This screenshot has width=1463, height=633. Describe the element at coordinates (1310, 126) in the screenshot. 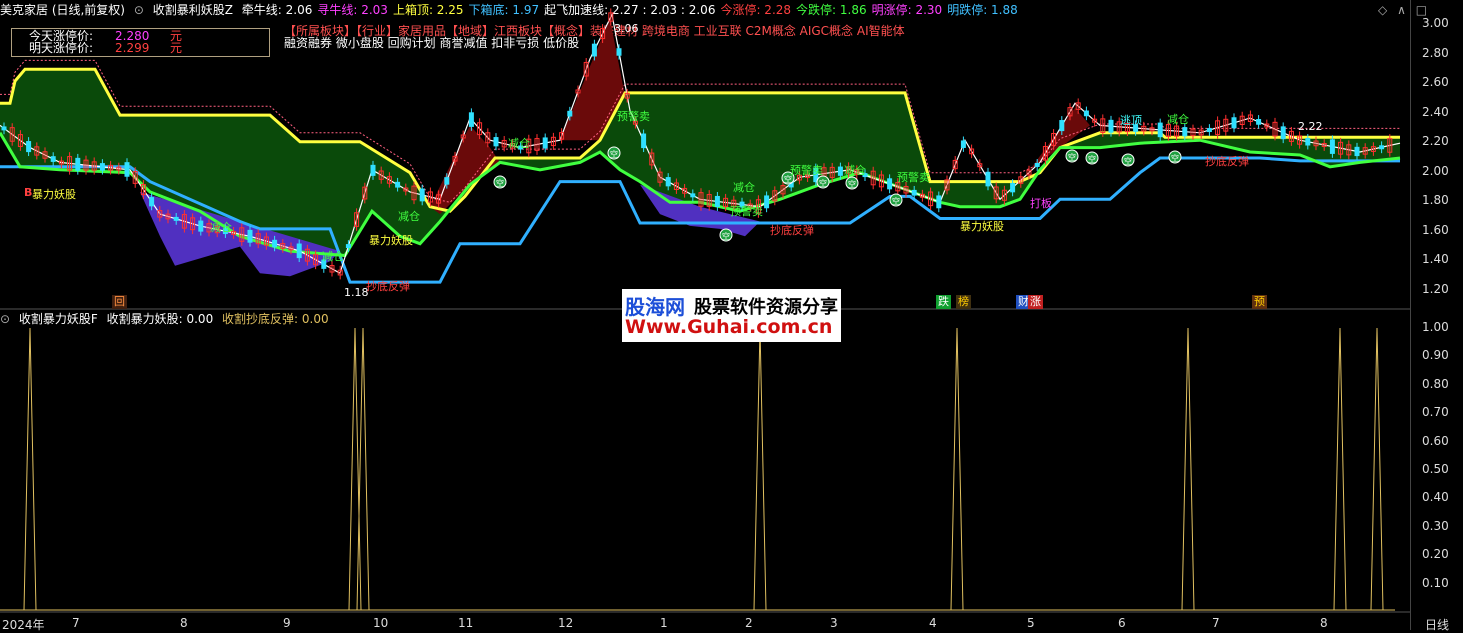

I see `annotation-last-price: 2.22` at that location.